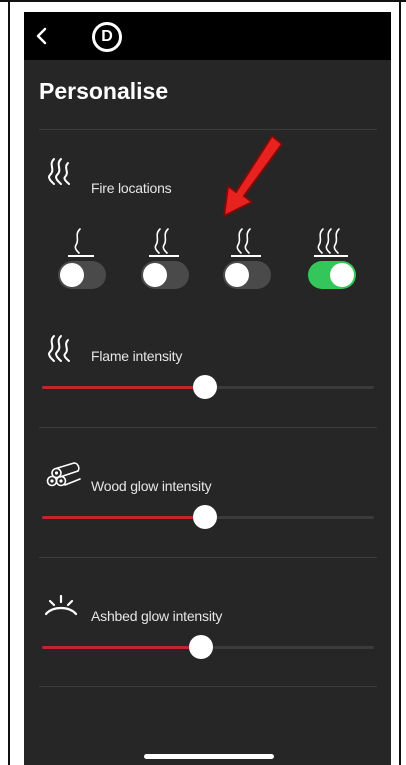  I want to click on single-flame-icon, so click(81, 242).